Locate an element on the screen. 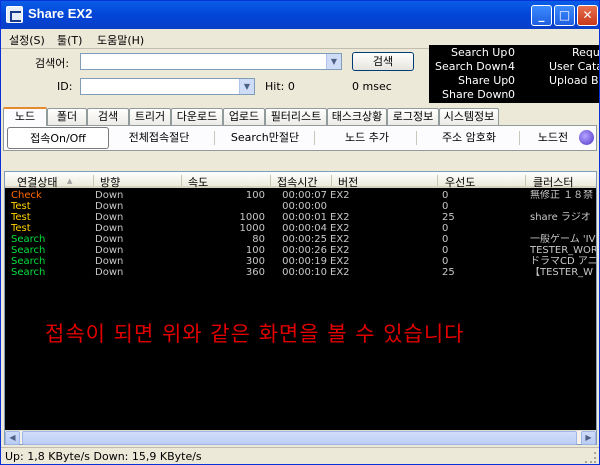 The height and width of the screenshot is (465, 600). table-row: Test Down 1000 00:00:01 EX2 25 share ラジオ is located at coordinates (300, 217).